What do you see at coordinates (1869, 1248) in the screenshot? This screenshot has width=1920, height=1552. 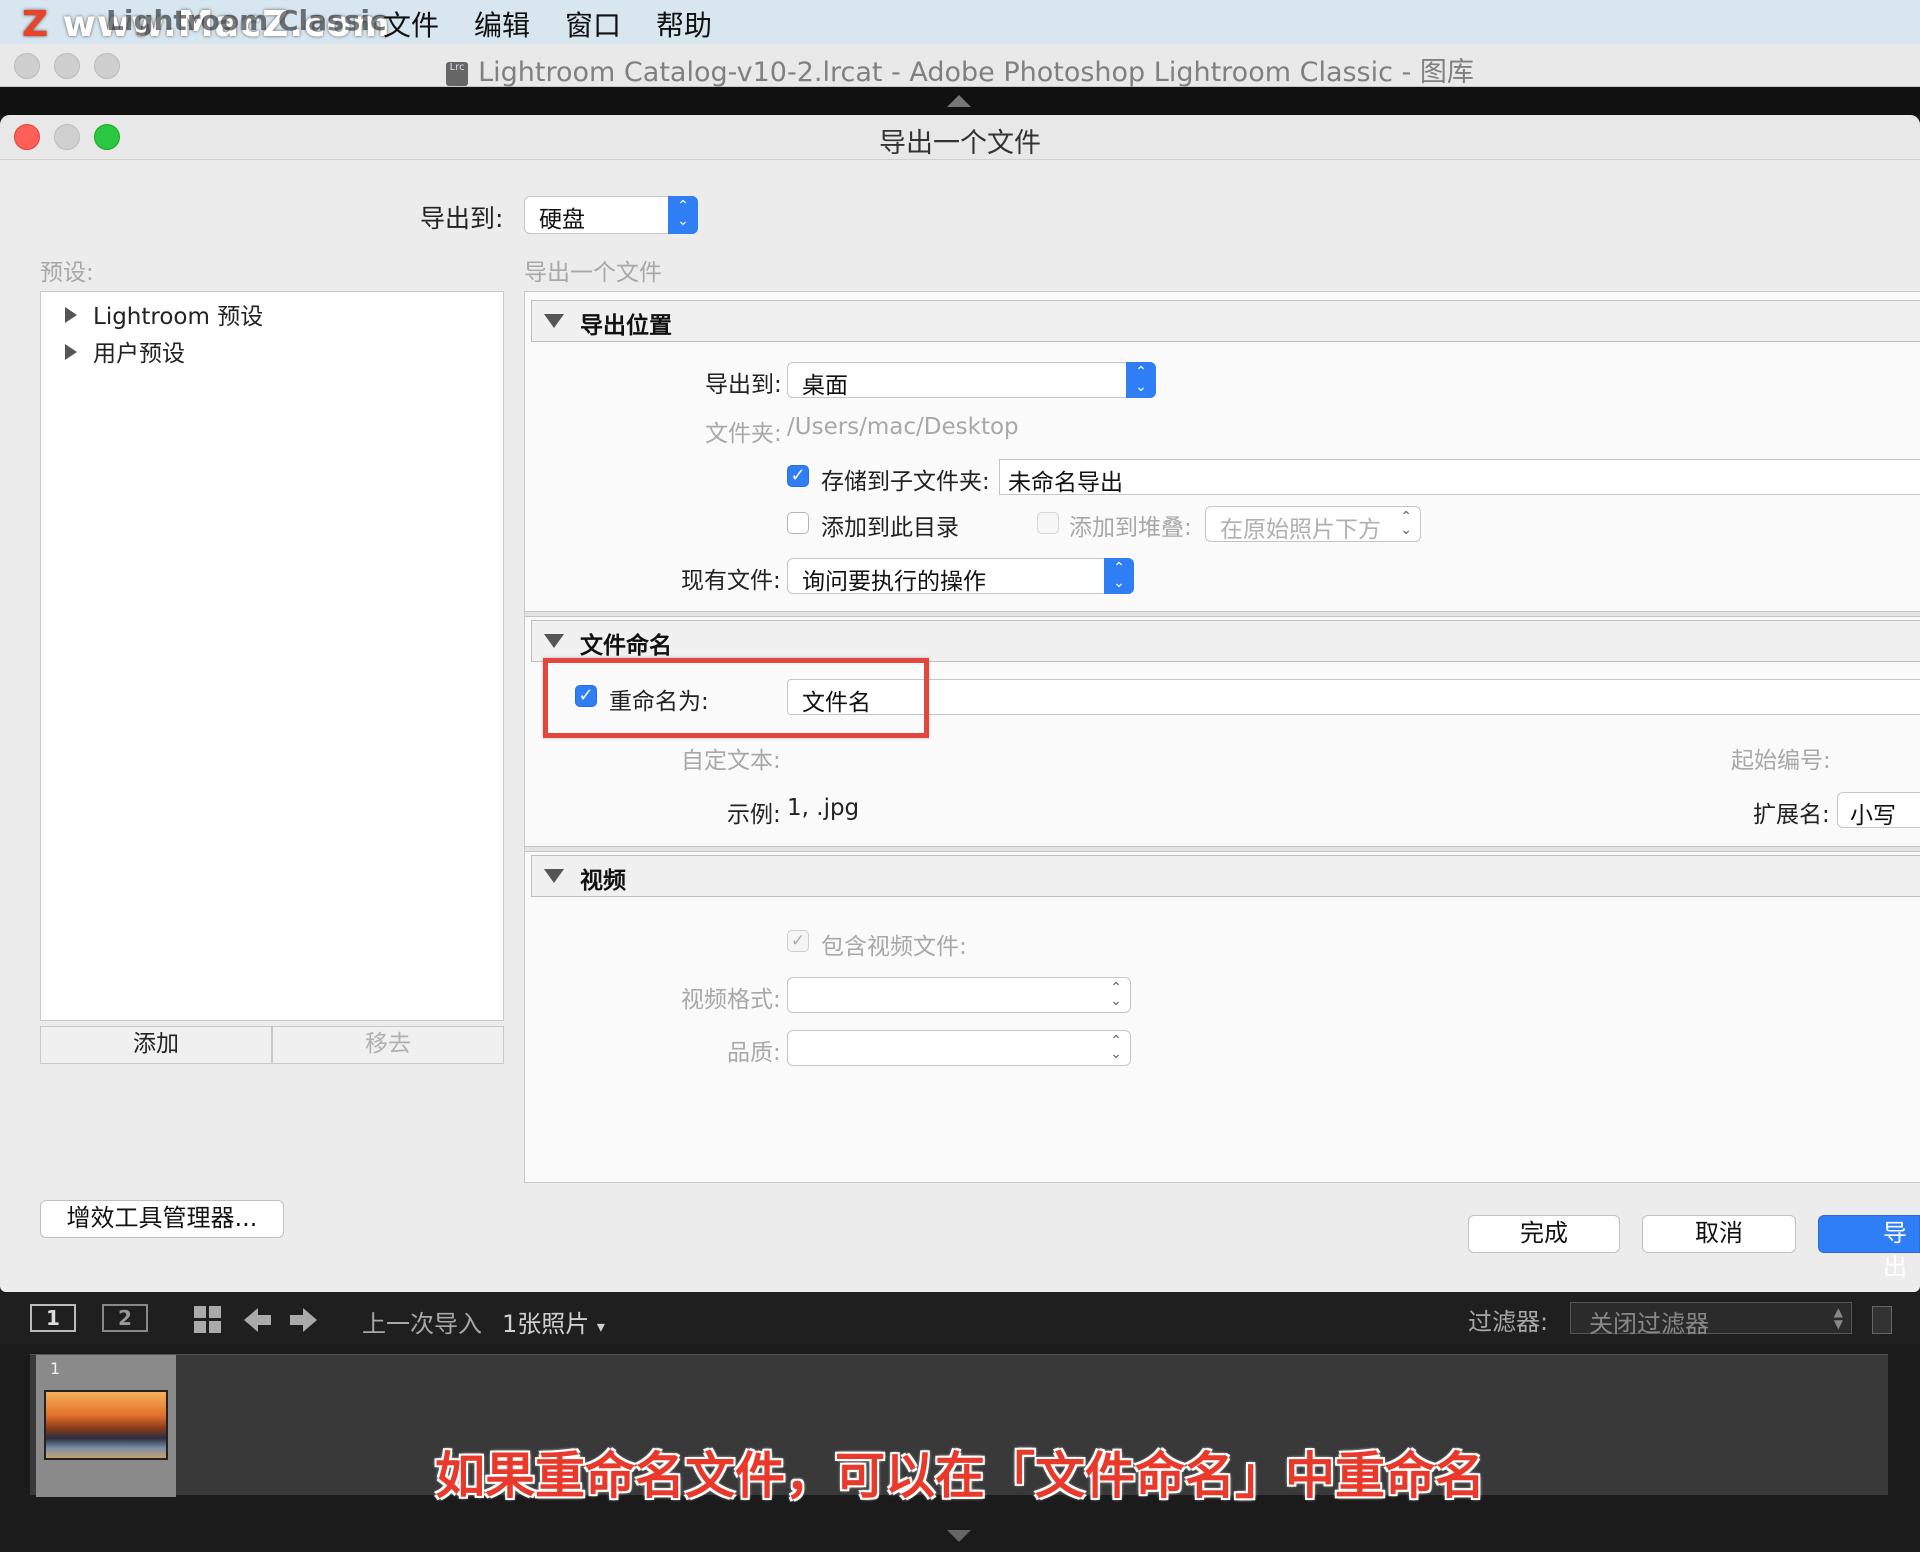 I see `export-button: 导出` at bounding box center [1869, 1248].